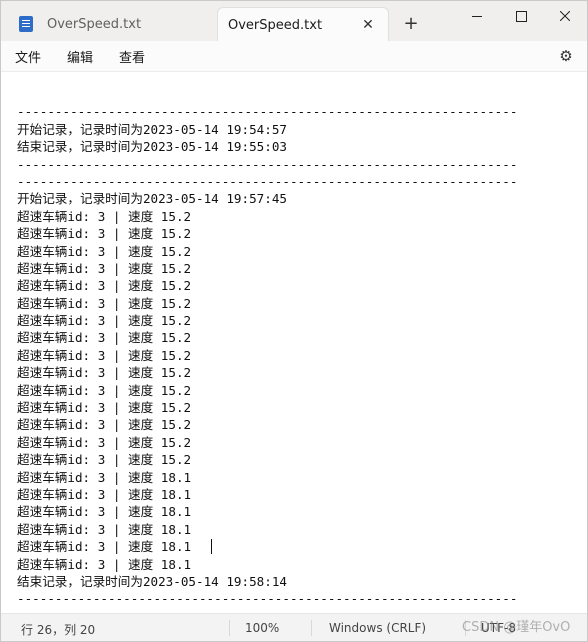 This screenshot has width=588, height=642. What do you see at coordinates (152, 129) in the screenshot?
I see `text-line: 开始记录，记录时间为2023-05-14 19:54:57` at bounding box center [152, 129].